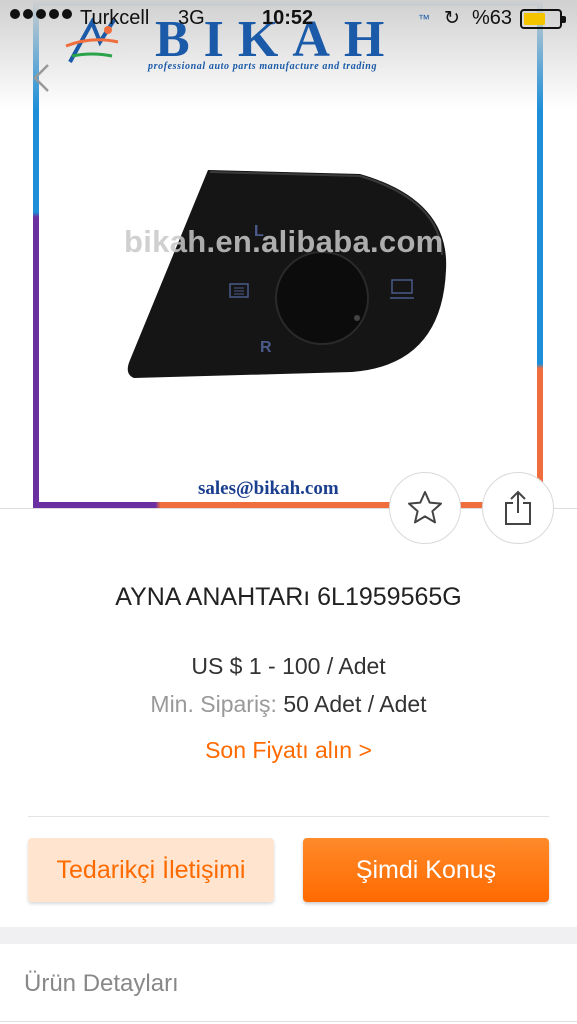 The image size is (577, 1024). I want to click on contact-email: sales@bikah.com, so click(268, 488).